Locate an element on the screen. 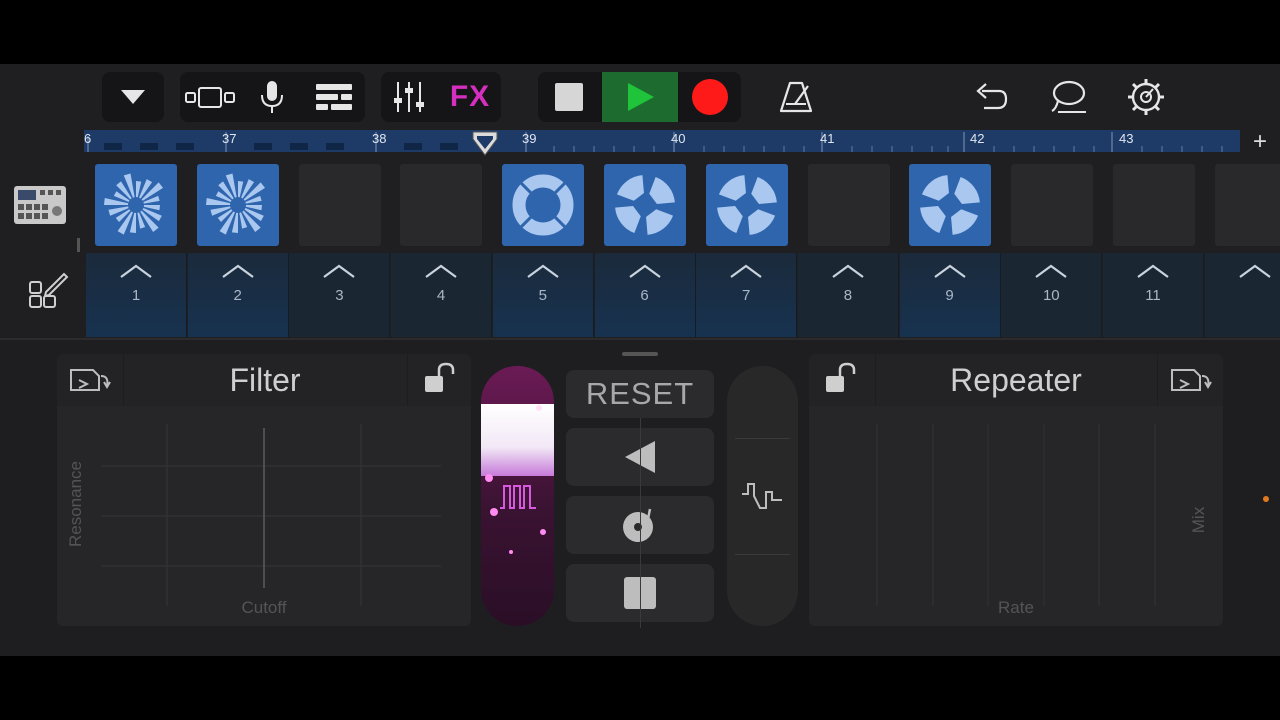  edit-grid-button is located at coordinates (47, 291).